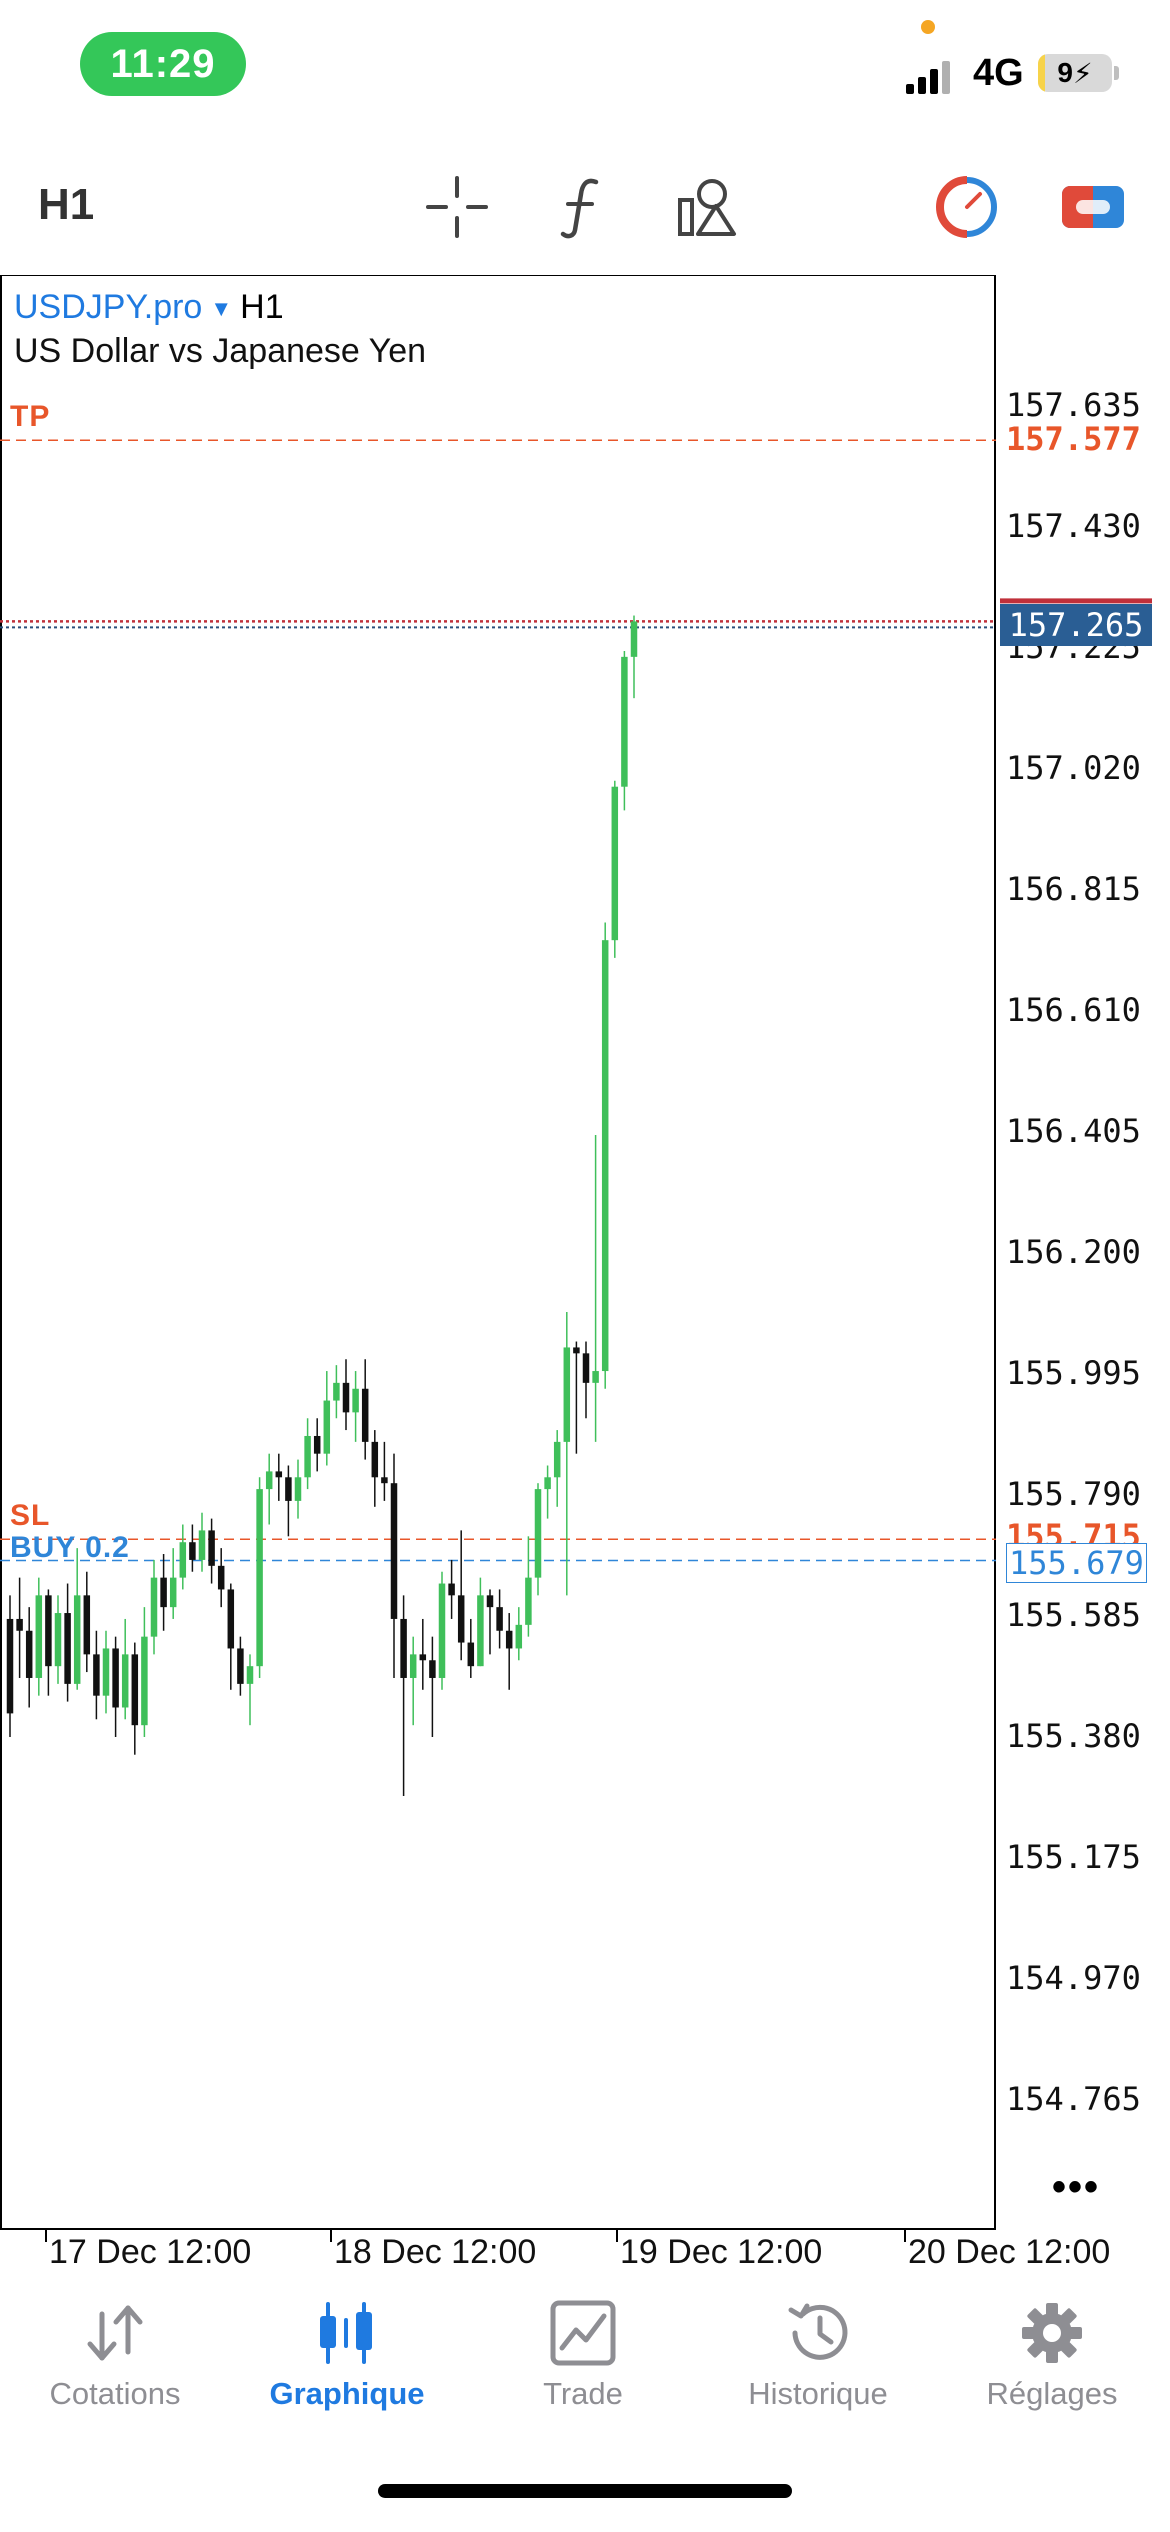 The height and width of the screenshot is (2532, 1170). What do you see at coordinates (150, 2252) in the screenshot?
I see `time-tick-label: 17 Dec 12:00` at bounding box center [150, 2252].